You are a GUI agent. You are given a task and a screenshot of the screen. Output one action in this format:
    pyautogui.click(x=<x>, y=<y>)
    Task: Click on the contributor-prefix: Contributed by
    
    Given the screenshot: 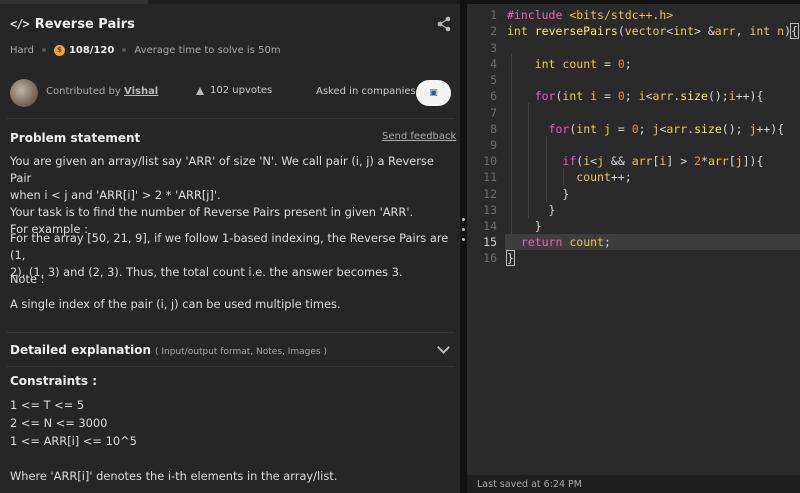 What is the action you would take?
    pyautogui.click(x=83, y=91)
    